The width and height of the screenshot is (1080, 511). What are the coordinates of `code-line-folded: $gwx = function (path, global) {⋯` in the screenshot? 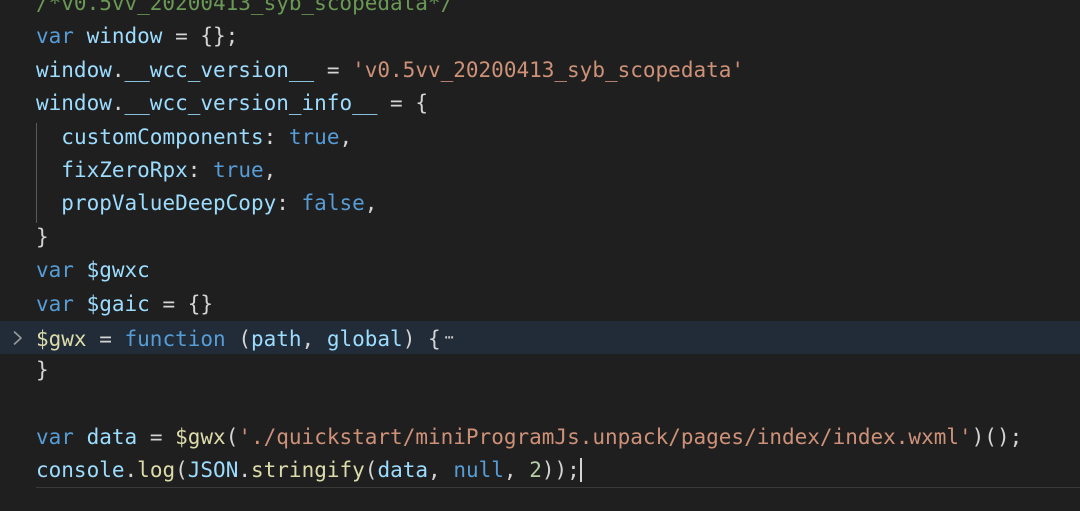 It's located at (540, 338).